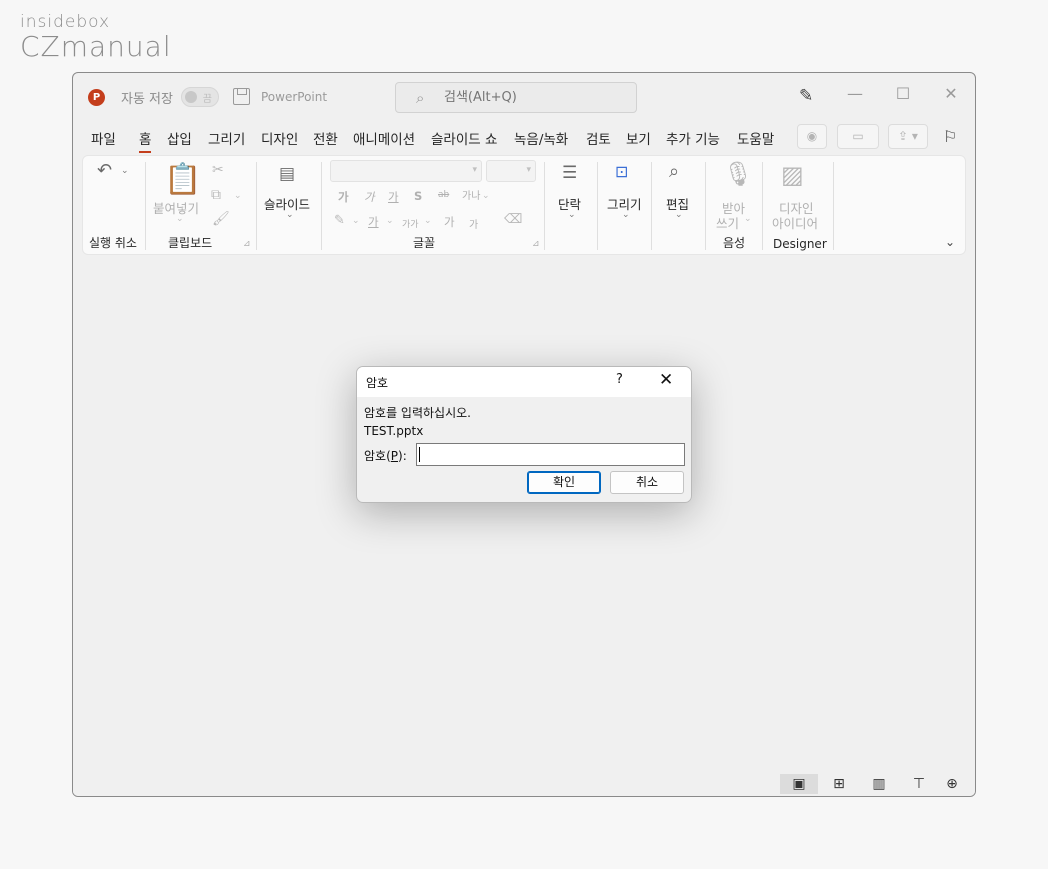 Image resolution: width=1048 pixels, height=869 pixels. Describe the element at coordinates (903, 93) in the screenshot. I see `maximize-icon: ☐` at that location.